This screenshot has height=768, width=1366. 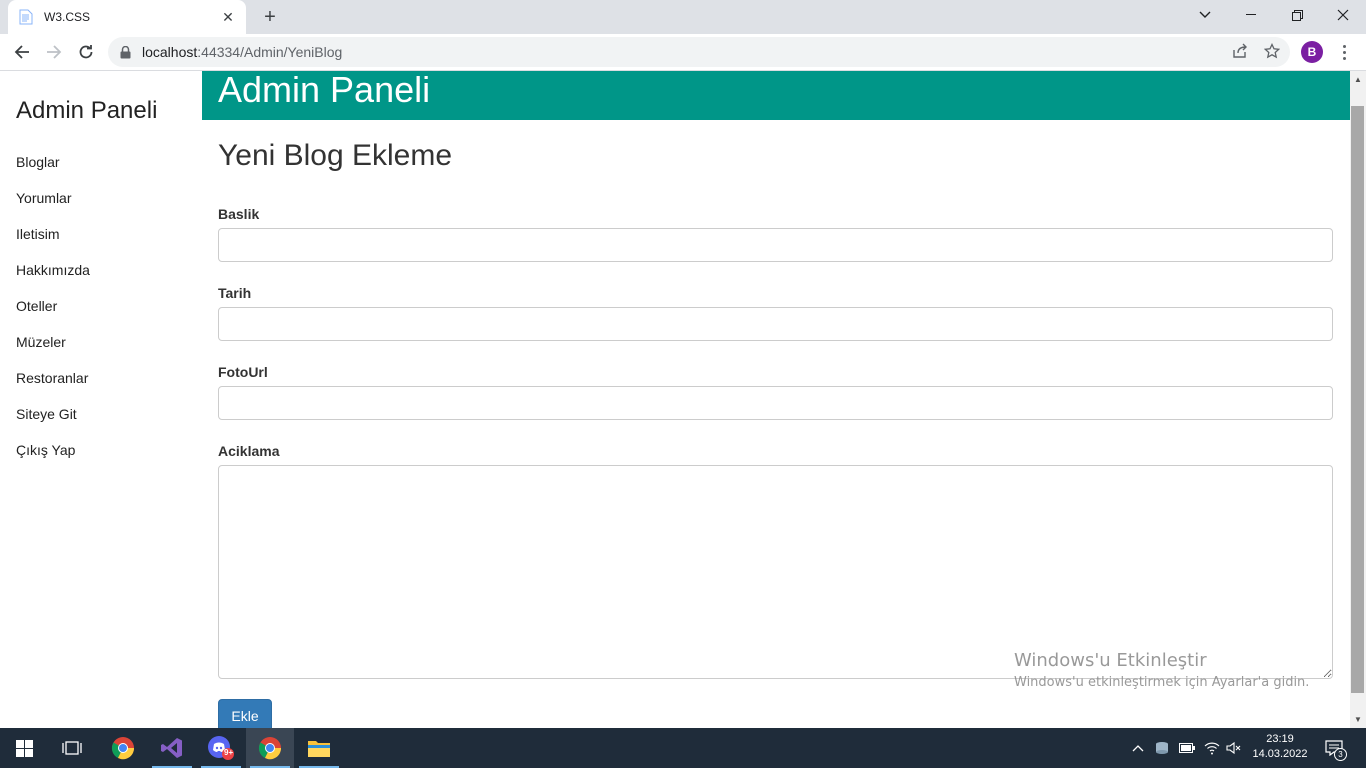 What do you see at coordinates (776, 95) in the screenshot?
I see `page-header: Admin Paneli` at bounding box center [776, 95].